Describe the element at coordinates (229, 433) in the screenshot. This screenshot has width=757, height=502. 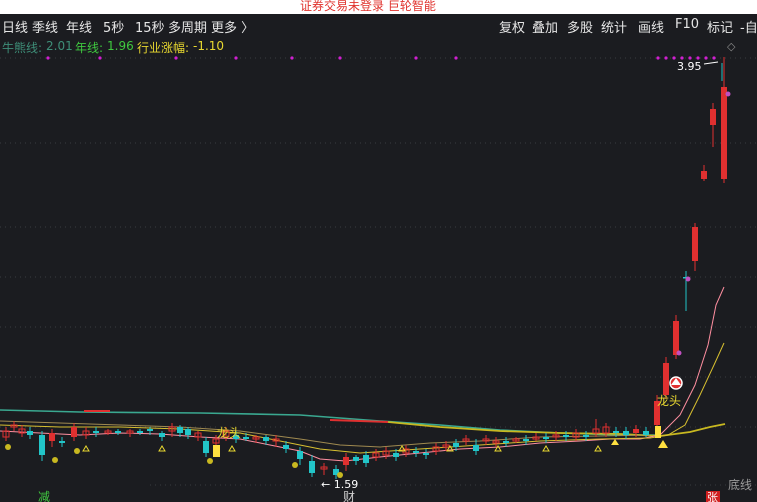
I see `dragon-head-tag-1: 龙头` at that location.